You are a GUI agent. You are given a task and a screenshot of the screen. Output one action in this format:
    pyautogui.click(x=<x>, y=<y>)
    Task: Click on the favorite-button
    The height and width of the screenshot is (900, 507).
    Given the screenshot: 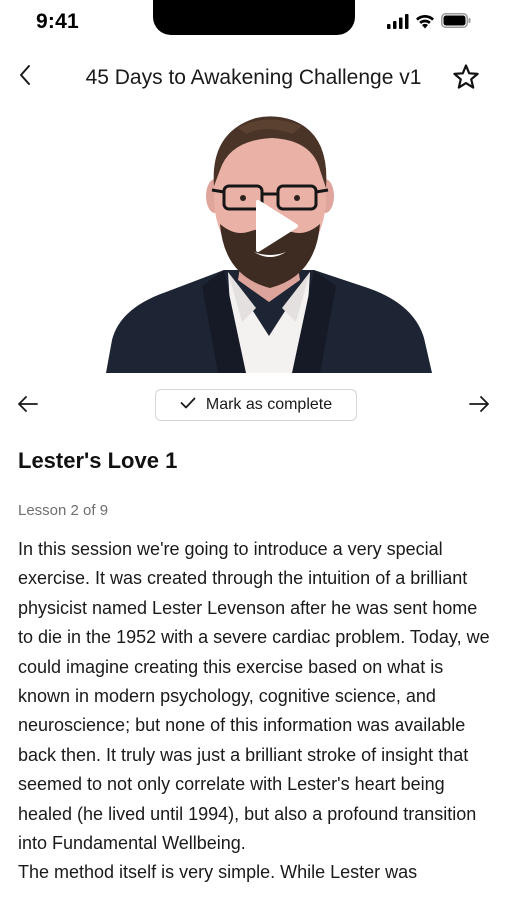 What is the action you would take?
    pyautogui.click(x=466, y=79)
    